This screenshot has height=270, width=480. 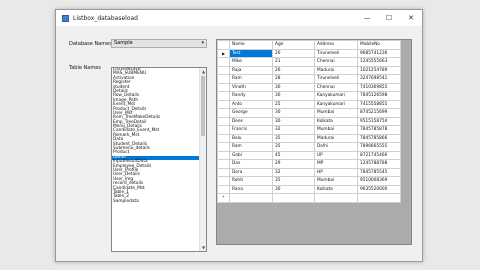 I want to click on table-row: ▶ Test 20 Tirunelveli 9685741236, so click(x=309, y=53).